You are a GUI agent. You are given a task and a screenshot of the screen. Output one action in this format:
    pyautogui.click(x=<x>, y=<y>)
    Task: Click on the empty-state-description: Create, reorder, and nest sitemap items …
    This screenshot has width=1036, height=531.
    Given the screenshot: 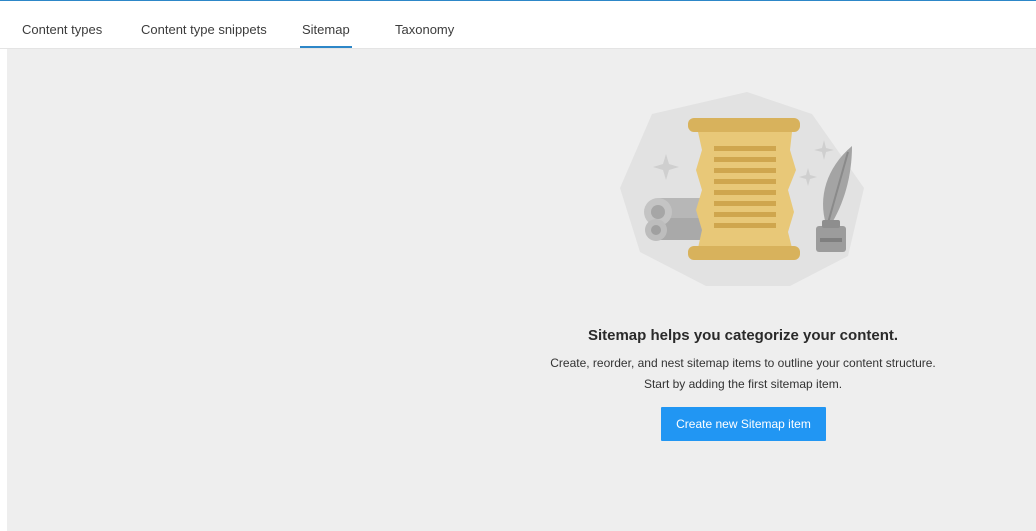 What is the action you would take?
    pyautogui.click(x=743, y=363)
    